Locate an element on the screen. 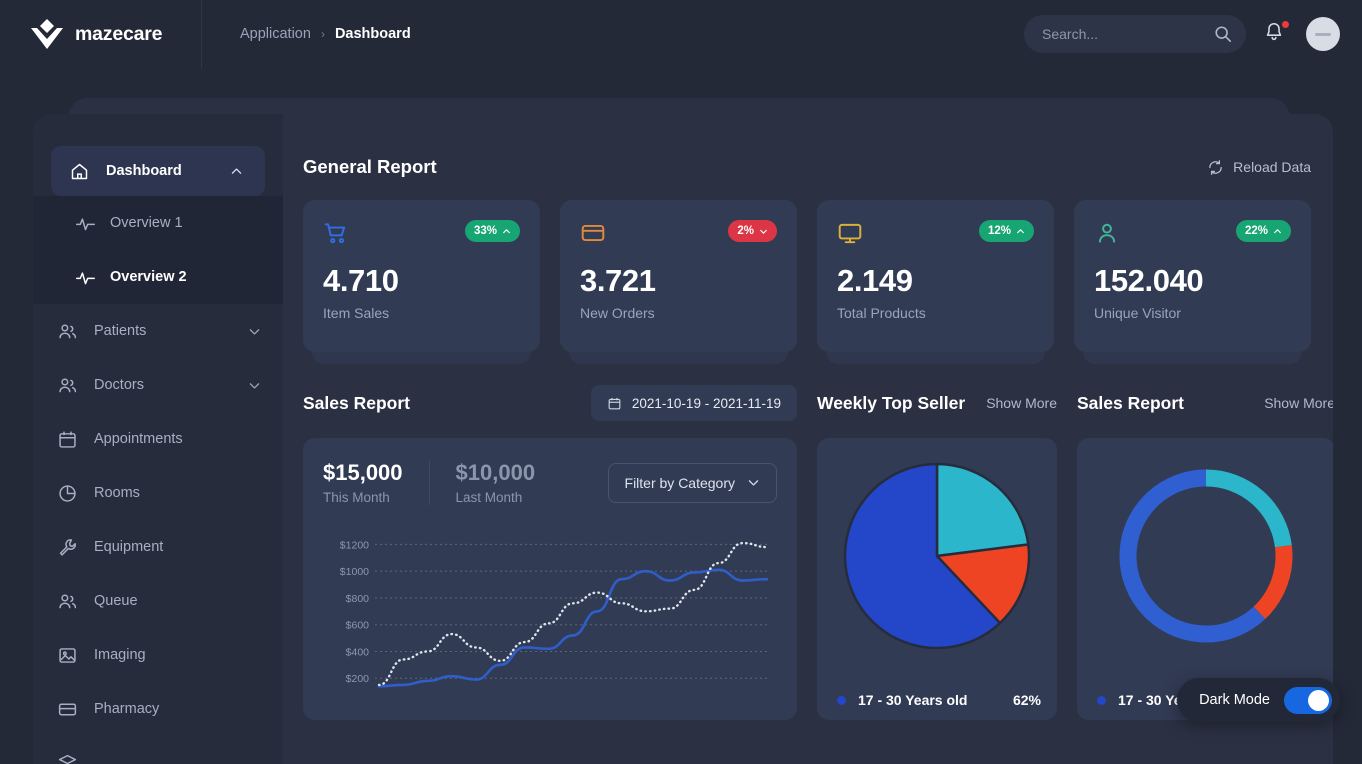  svg-text: $200 is located at coordinates (358, 679).